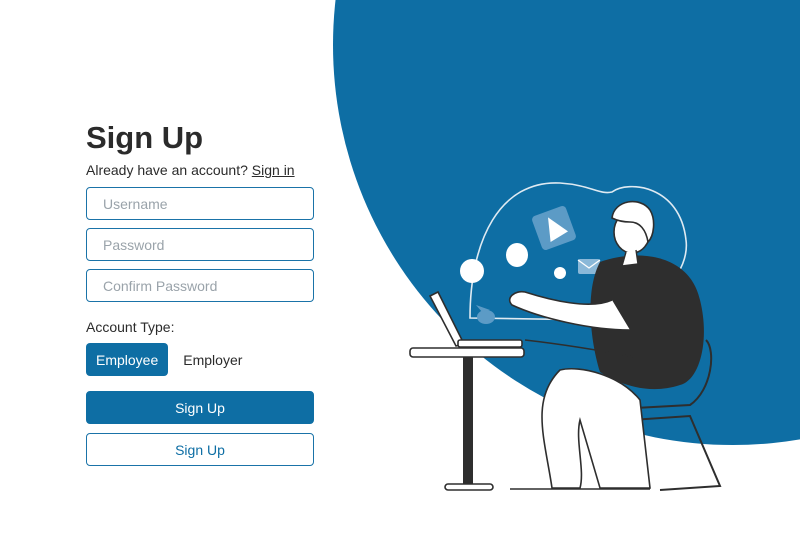 This screenshot has height=542, width=800. I want to click on have-account-row: Already have an account? Sign in, so click(200, 170).